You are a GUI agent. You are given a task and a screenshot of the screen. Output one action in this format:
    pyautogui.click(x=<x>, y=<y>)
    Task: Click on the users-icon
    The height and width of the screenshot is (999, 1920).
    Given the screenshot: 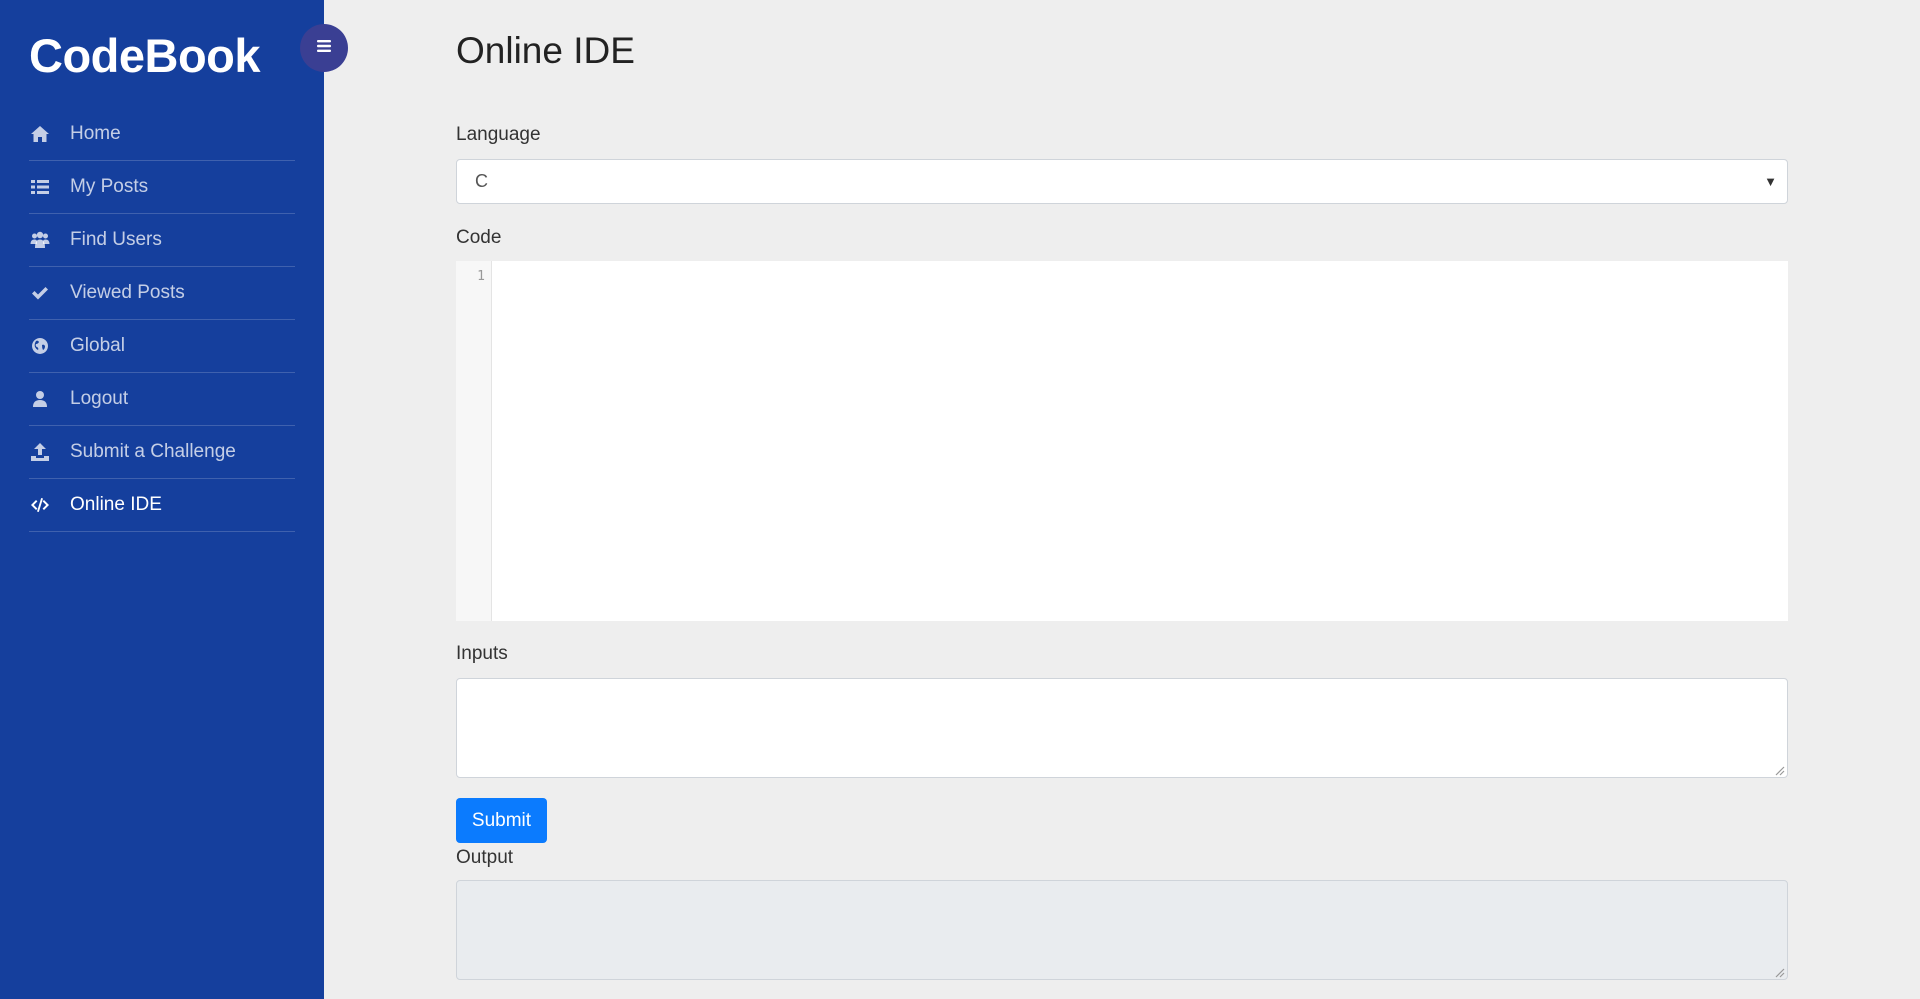 What is the action you would take?
    pyautogui.click(x=40, y=240)
    